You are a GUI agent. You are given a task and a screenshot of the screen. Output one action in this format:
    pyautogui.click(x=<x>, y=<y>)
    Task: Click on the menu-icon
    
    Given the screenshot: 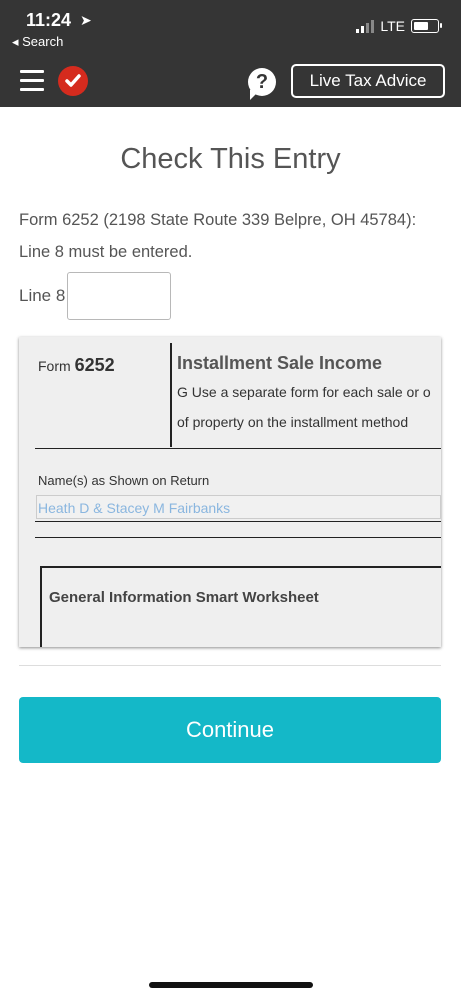 What is the action you would take?
    pyautogui.click(x=32, y=83)
    